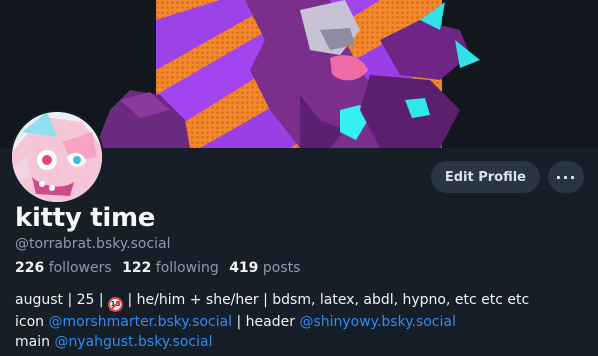 The height and width of the screenshot is (356, 598). I want to click on bio-text: main, so click(35, 342).